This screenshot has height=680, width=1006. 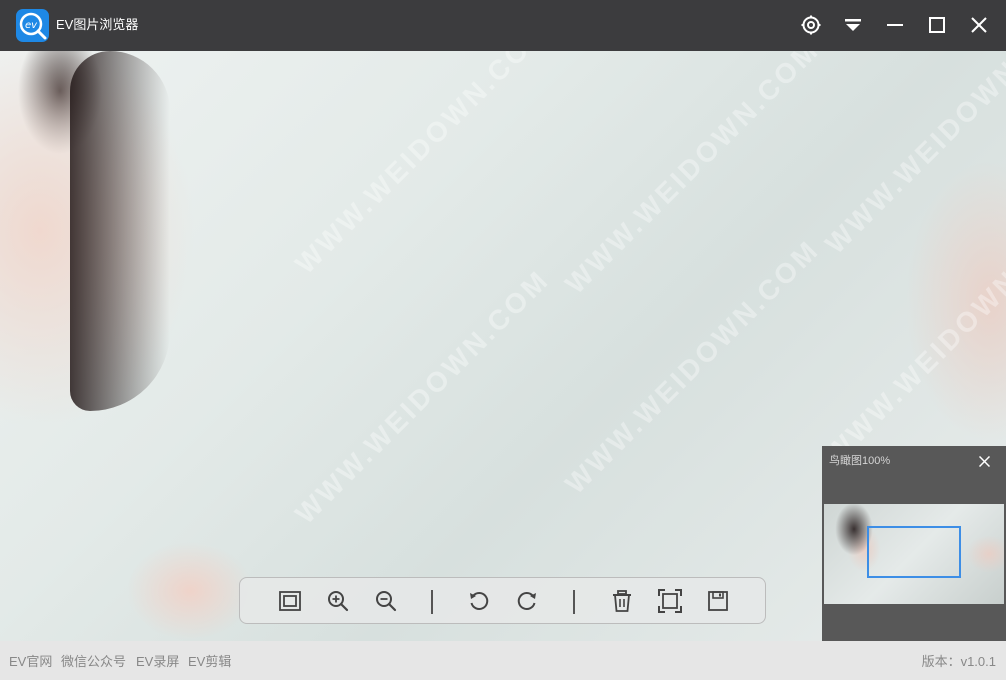 I want to click on app-title: EV图片浏览器, so click(x=97, y=24).